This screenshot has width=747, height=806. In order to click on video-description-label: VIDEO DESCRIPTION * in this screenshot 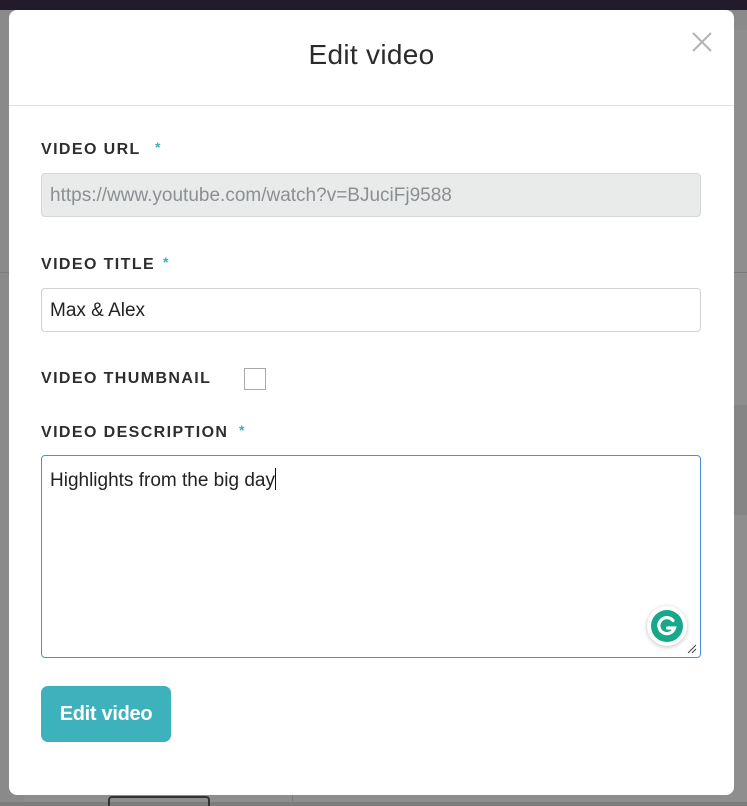, I will do `click(142, 432)`.